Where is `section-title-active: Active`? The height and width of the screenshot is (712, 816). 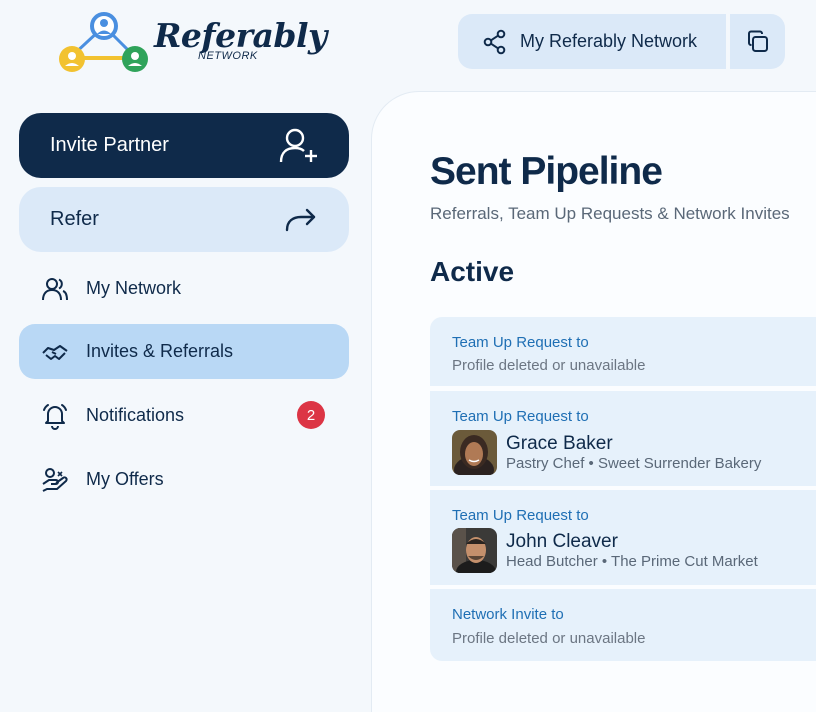 section-title-active: Active is located at coordinates (472, 271).